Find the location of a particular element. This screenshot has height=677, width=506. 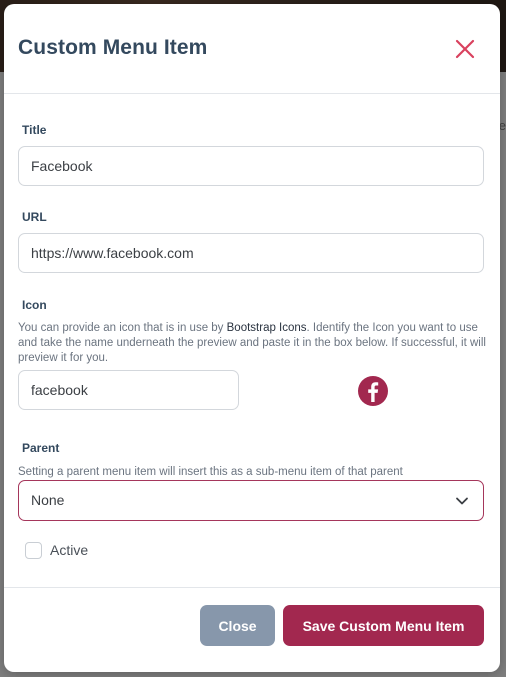

modal-footer: Close Save Custom Menu Item is located at coordinates (252, 629).